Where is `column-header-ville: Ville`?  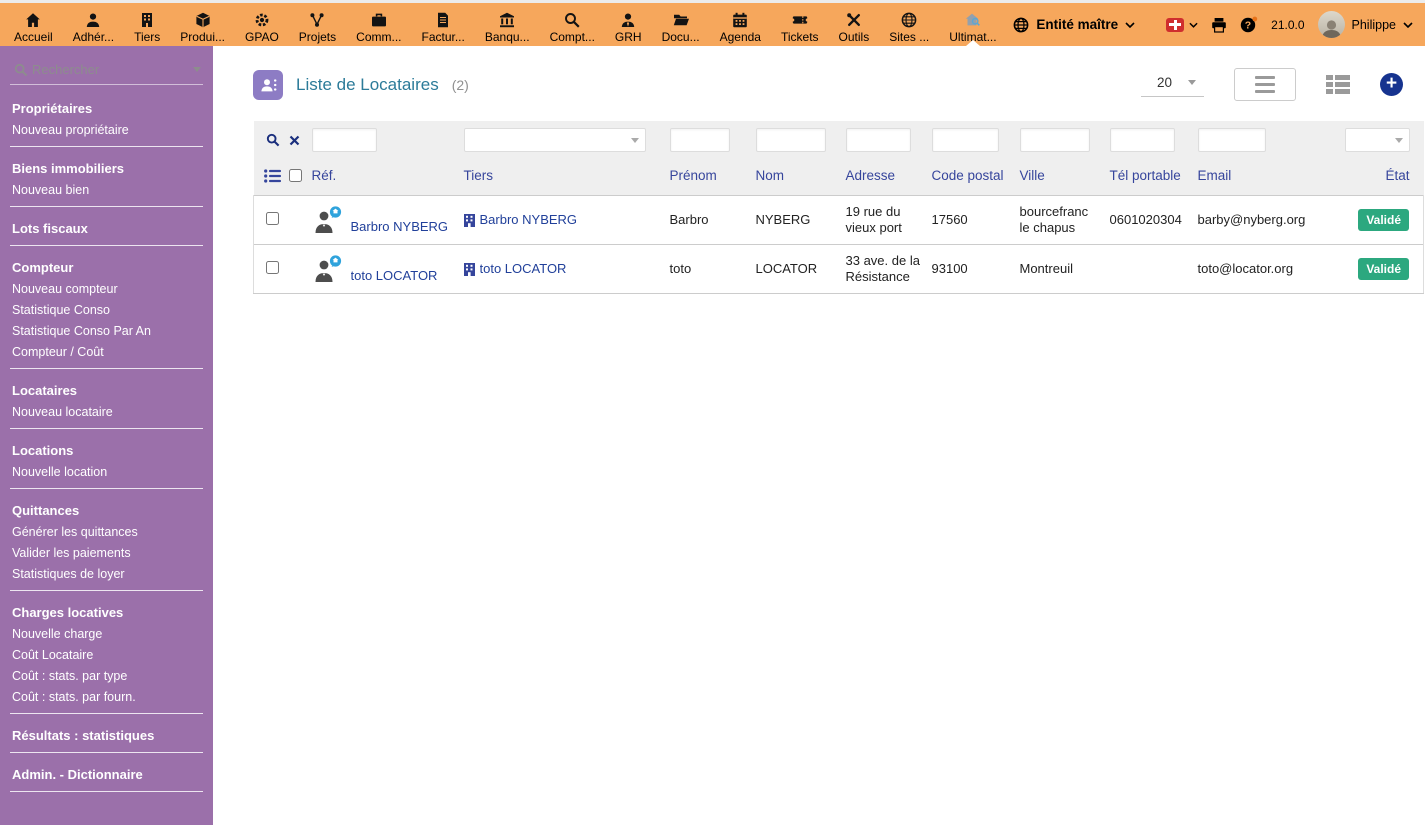
column-header-ville: Ville is located at coordinates (1064, 177).